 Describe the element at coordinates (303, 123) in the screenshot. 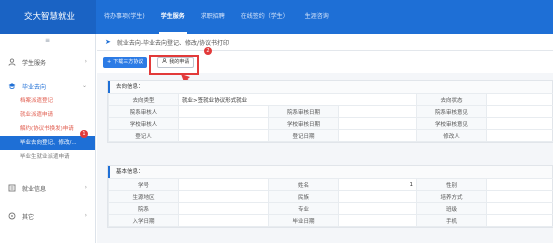

I see `cell-label: 学校审核日期` at that location.